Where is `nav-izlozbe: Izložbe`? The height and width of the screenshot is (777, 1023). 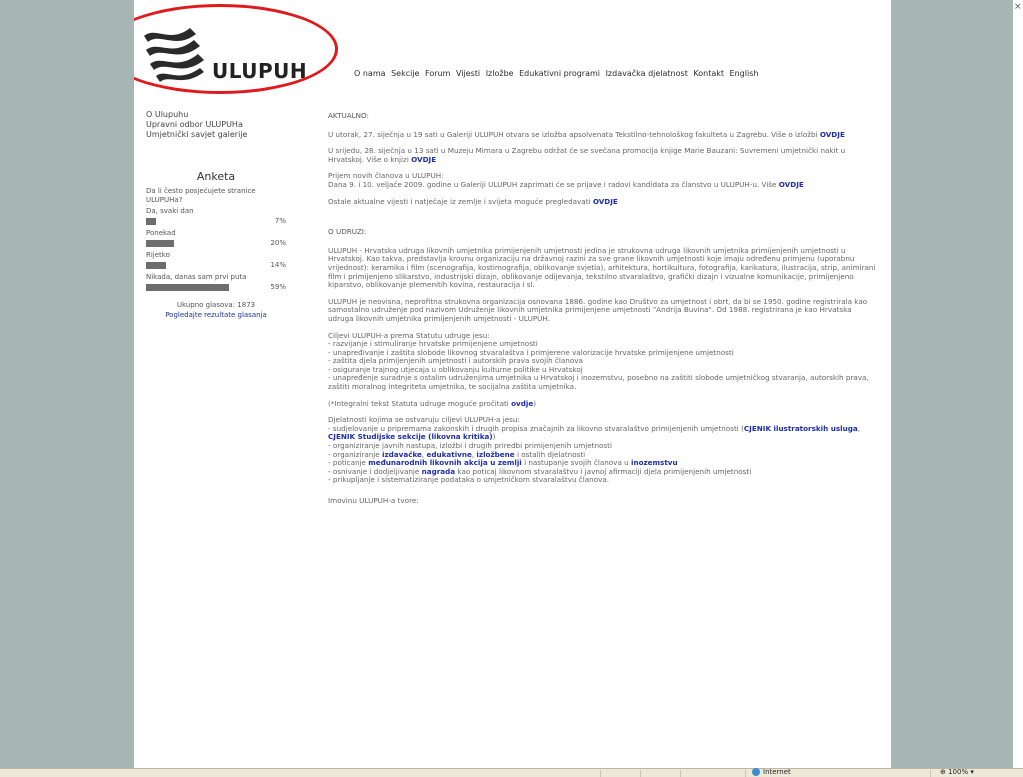
nav-izlozbe: Izložbe is located at coordinates (500, 73).